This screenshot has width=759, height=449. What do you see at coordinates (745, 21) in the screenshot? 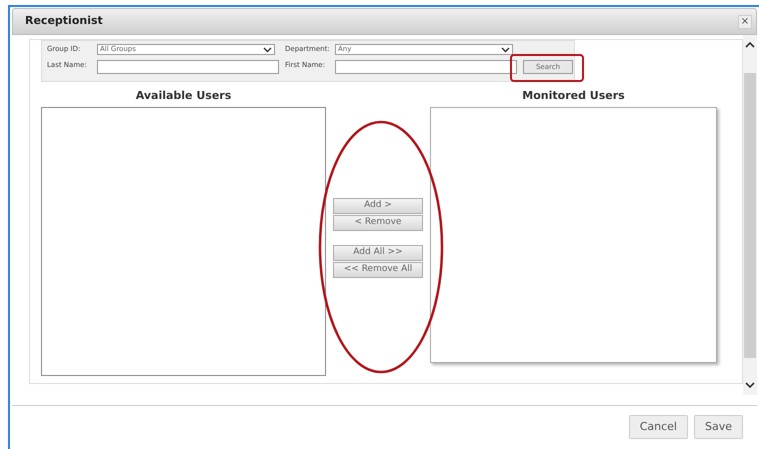
I see `close-button: ×` at bounding box center [745, 21].